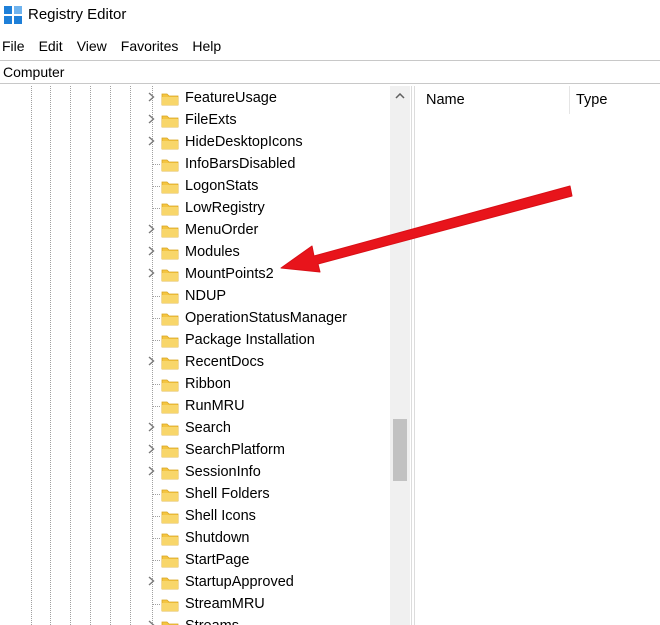 This screenshot has height=625, width=660. Describe the element at coordinates (195, 428) in the screenshot. I see `tree-item: Search` at that location.